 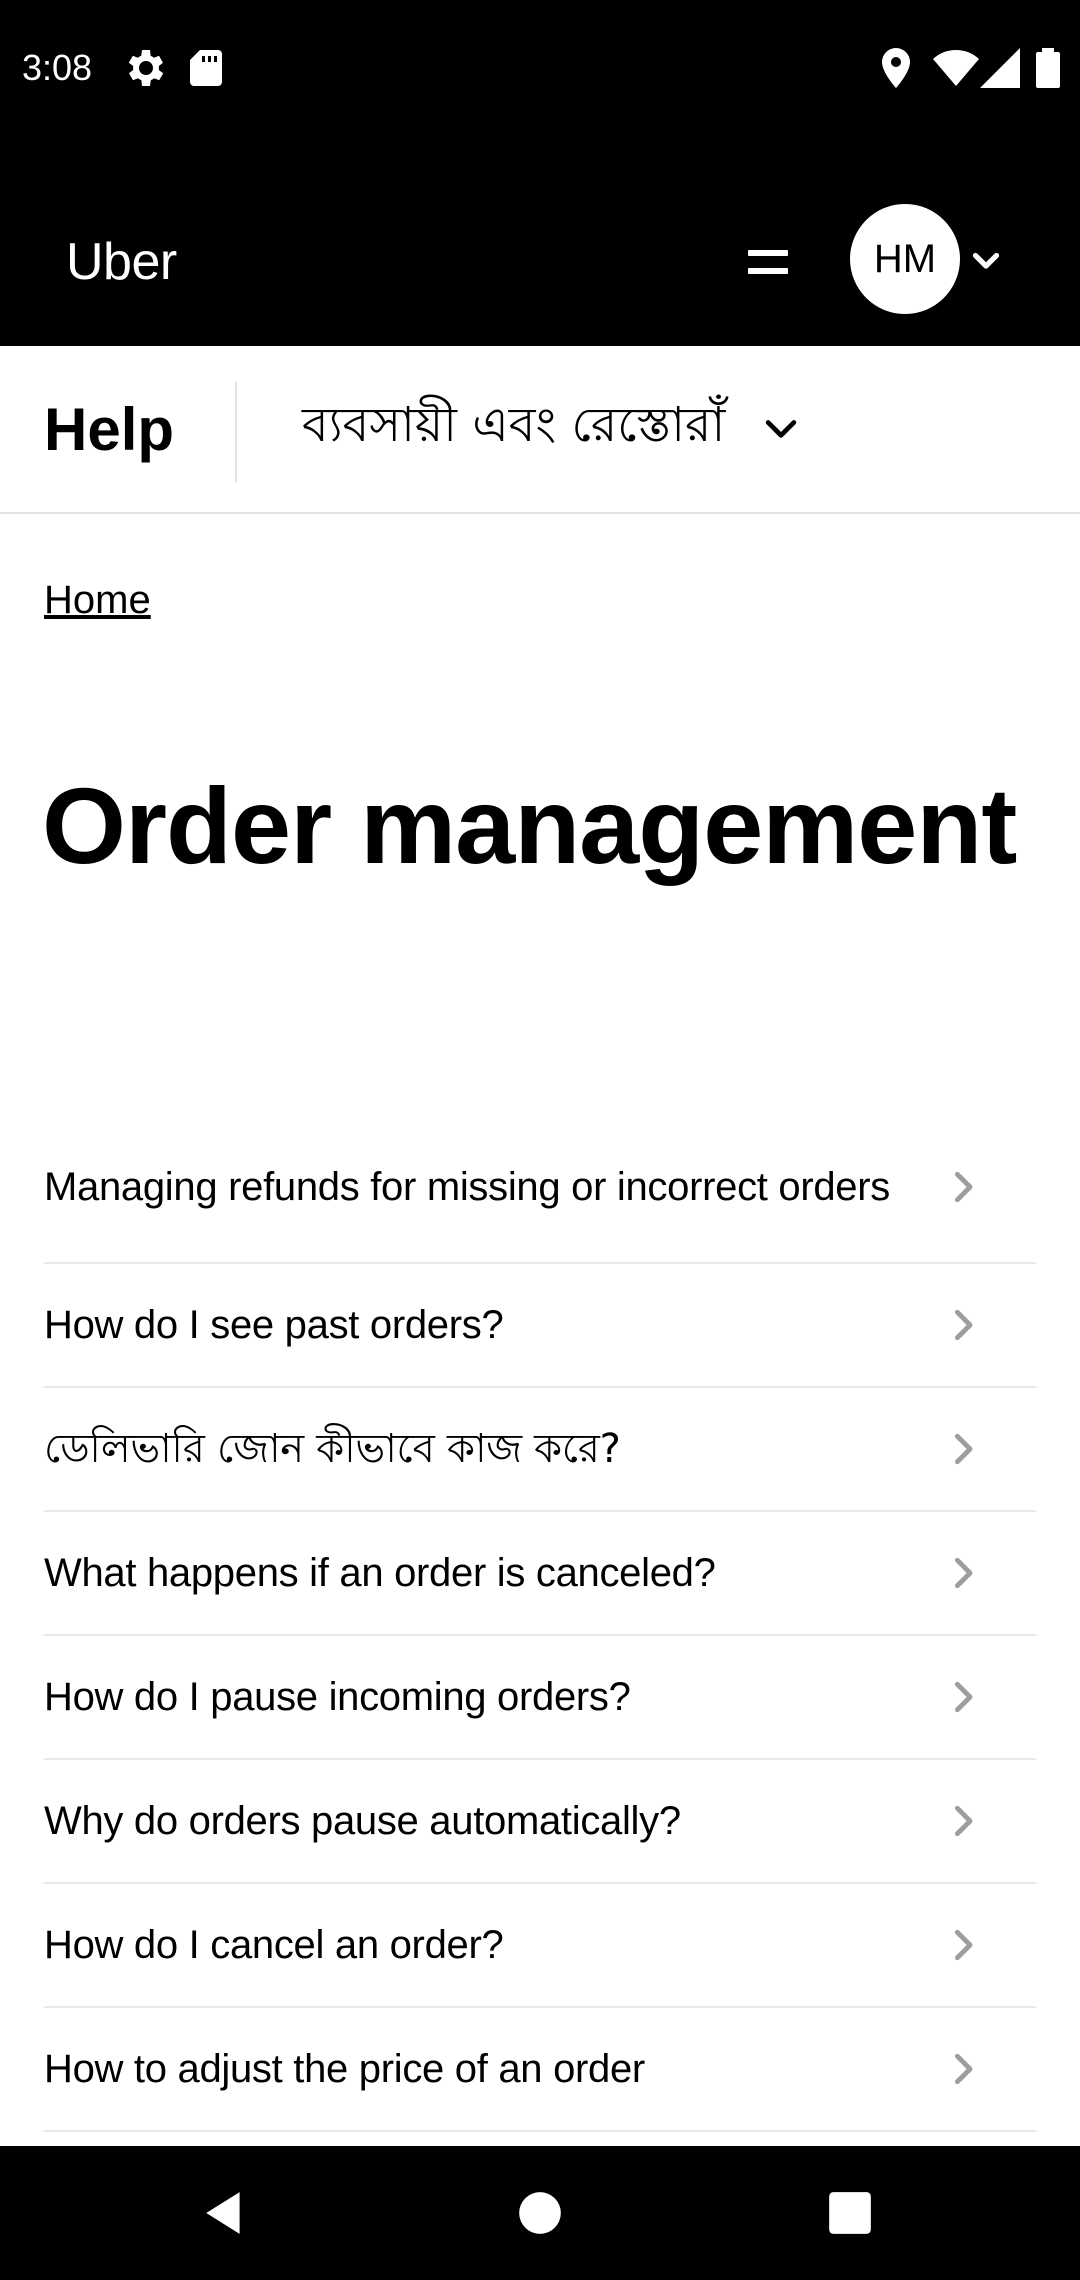 What do you see at coordinates (540, 1946) in the screenshot?
I see `list-item: How do I cancel an order?` at bounding box center [540, 1946].